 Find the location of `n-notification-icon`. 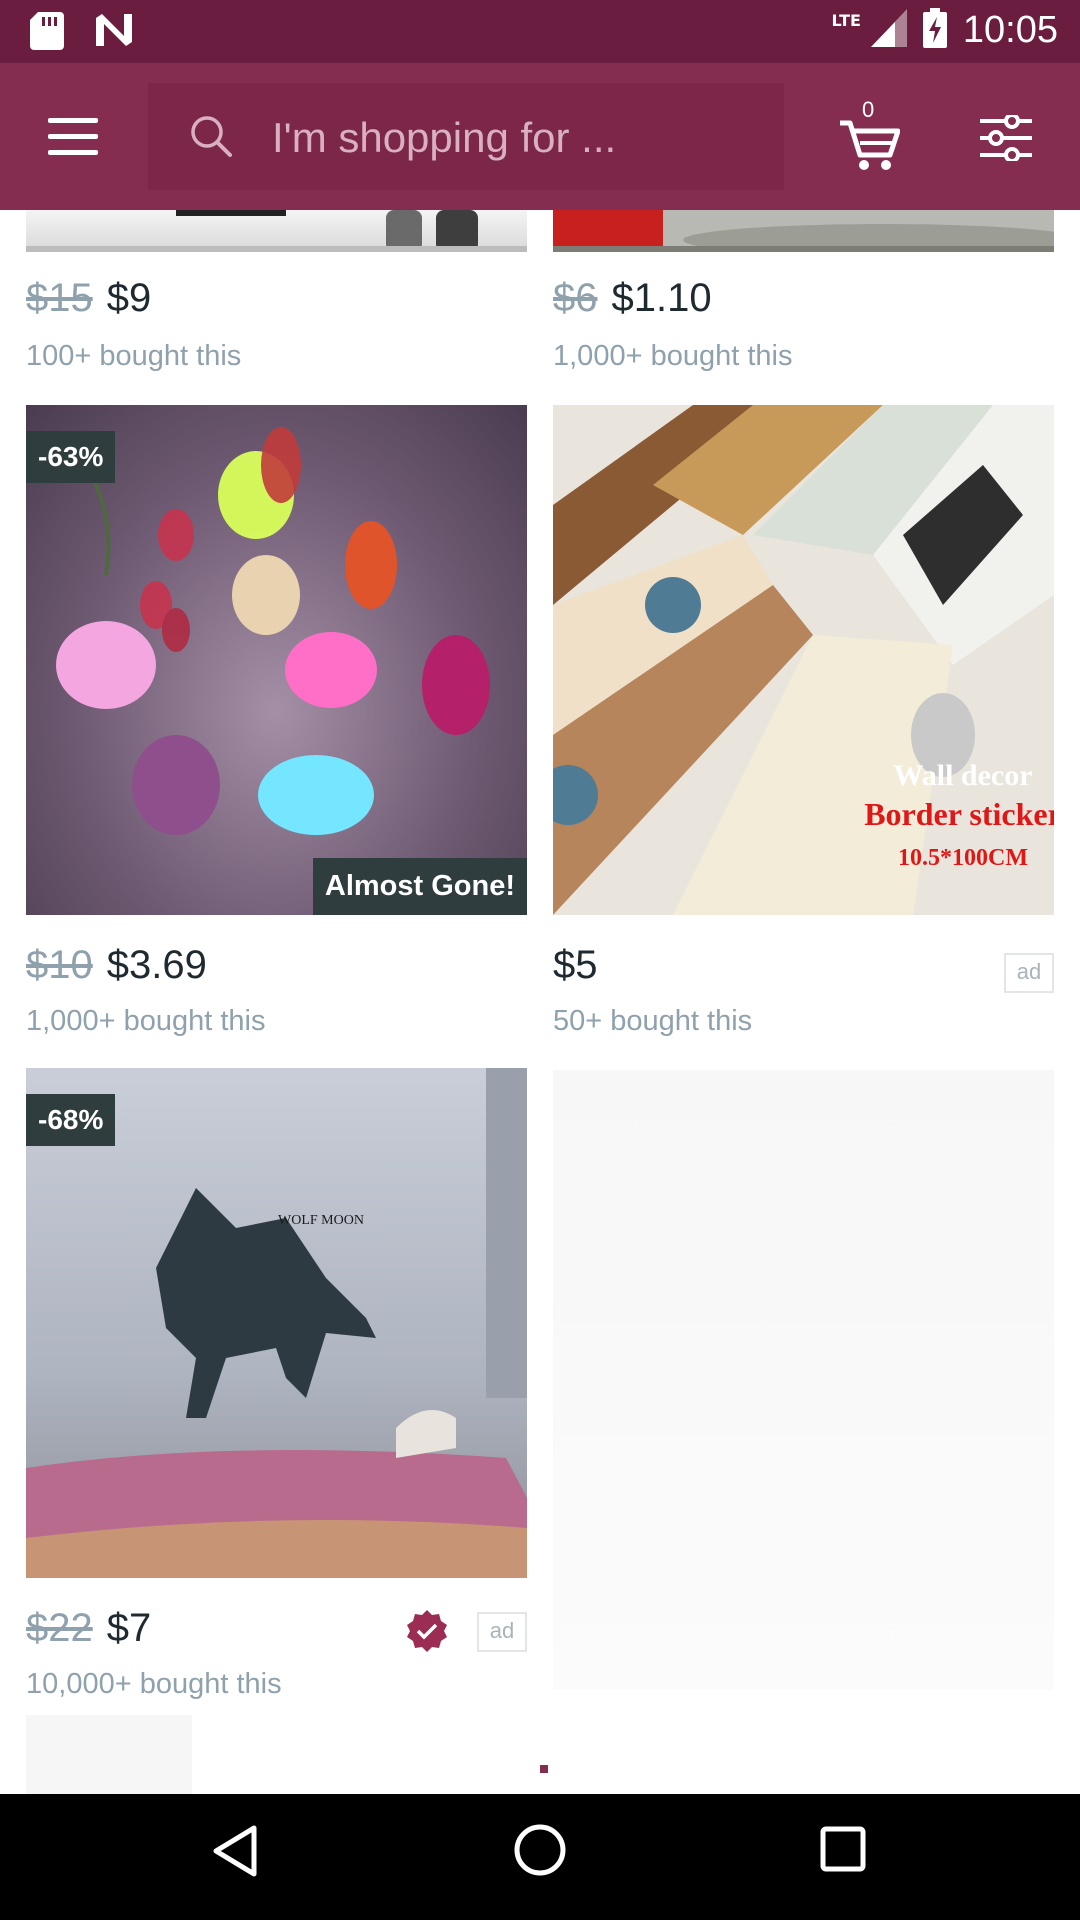

n-notification-icon is located at coordinates (114, 33).